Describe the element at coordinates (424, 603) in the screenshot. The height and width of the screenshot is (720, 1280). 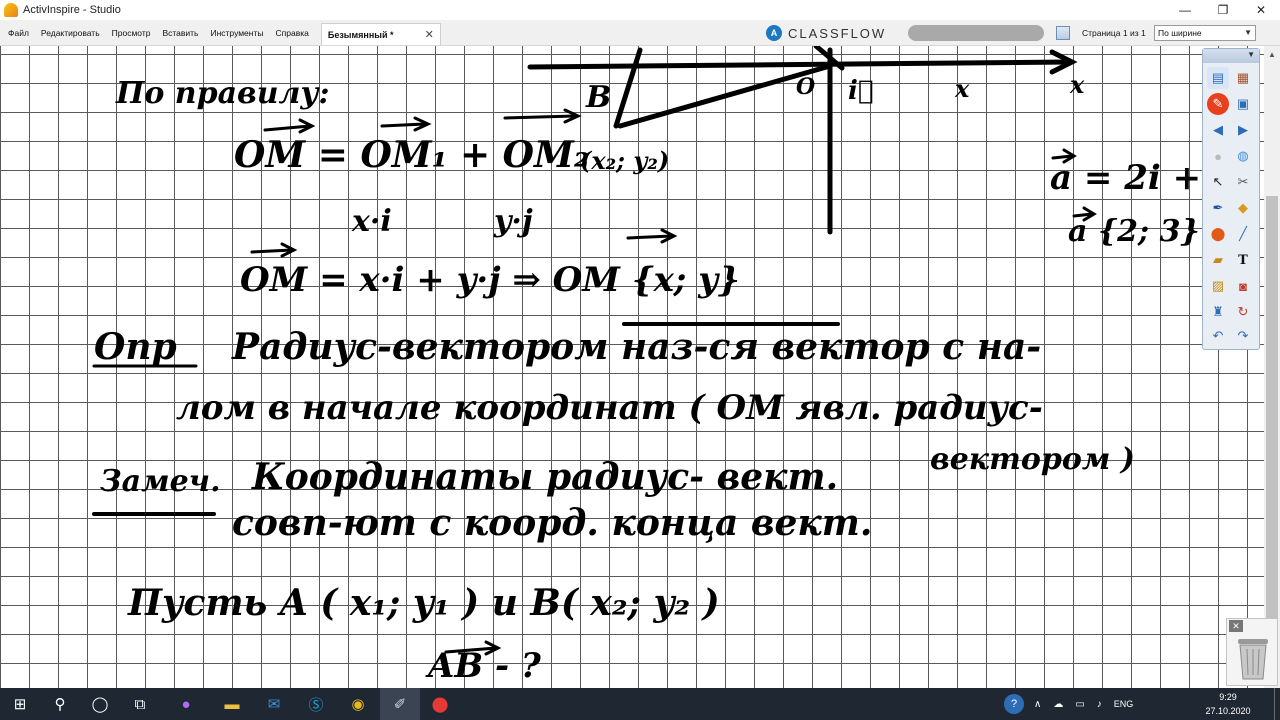
I see `let-line: Пусть A ( x₁; y₁ ) и B( x₂; y₂ )` at that location.